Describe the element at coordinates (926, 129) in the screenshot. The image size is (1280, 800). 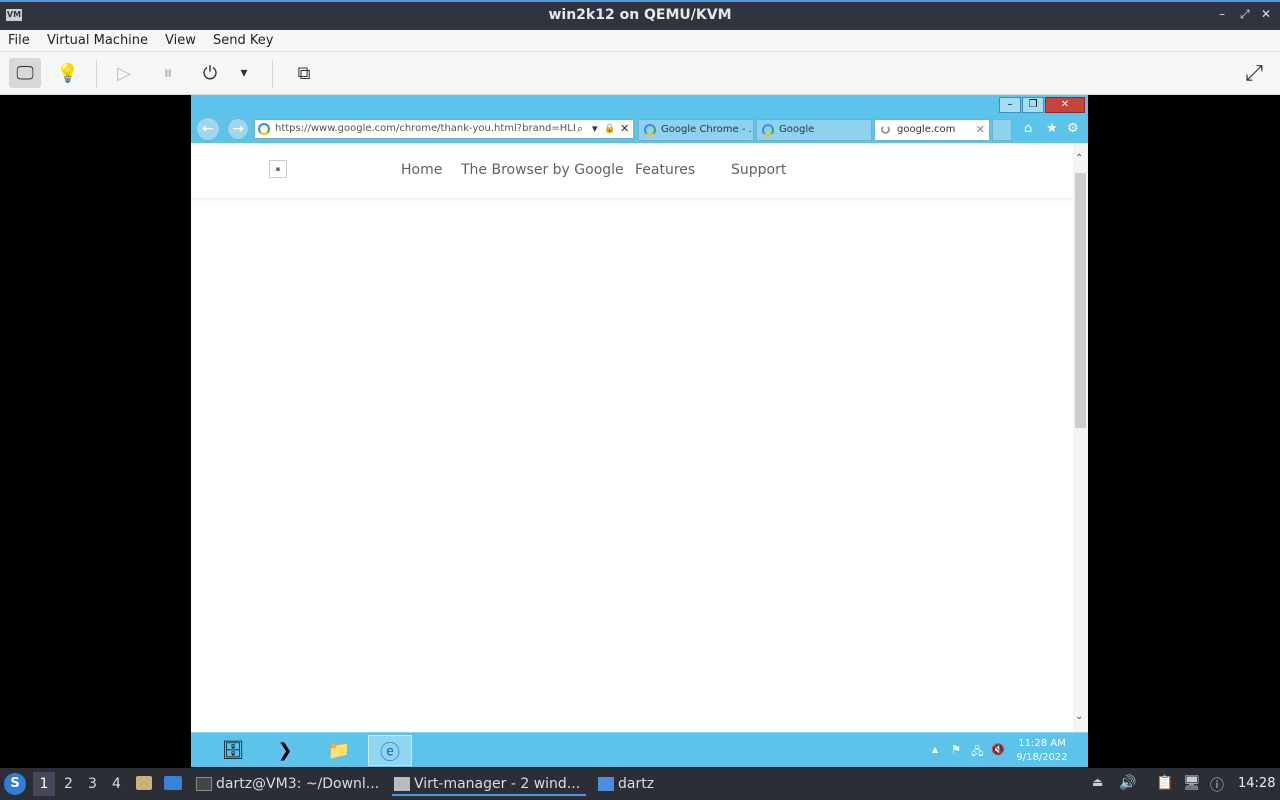
I see `tab-label: google.com` at that location.